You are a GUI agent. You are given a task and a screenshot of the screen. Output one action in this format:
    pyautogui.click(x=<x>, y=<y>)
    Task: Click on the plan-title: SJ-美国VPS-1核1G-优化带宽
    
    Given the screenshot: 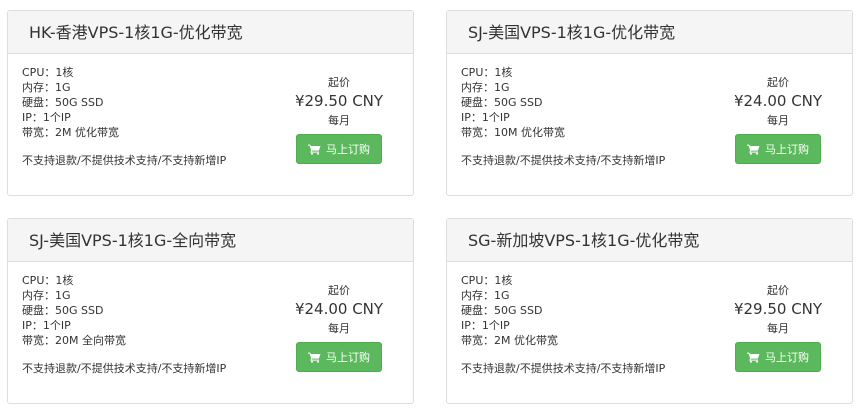 What is the action you would take?
    pyautogui.click(x=649, y=32)
    